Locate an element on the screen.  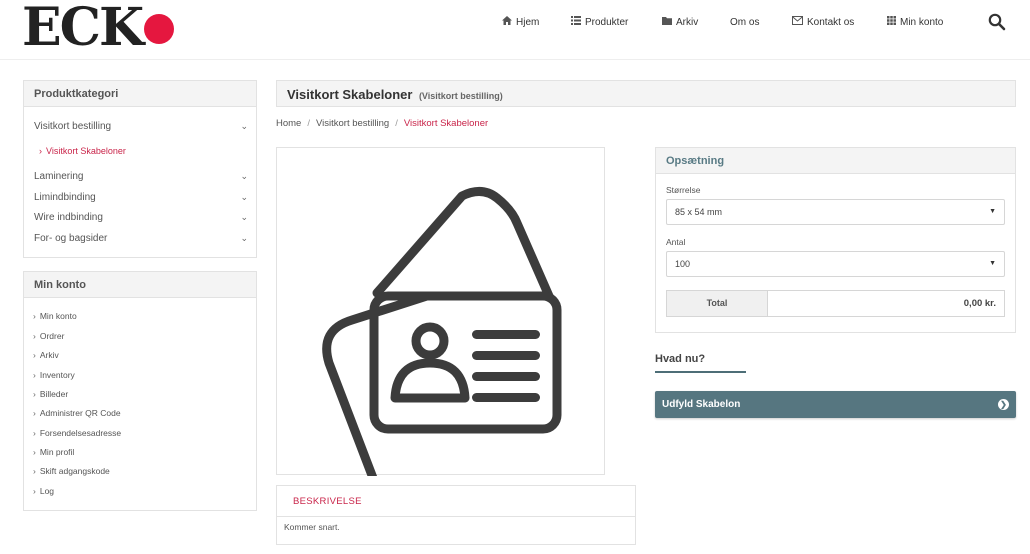
category-sub-label: Visitkort Skabeloner is located at coordinates (86, 151).